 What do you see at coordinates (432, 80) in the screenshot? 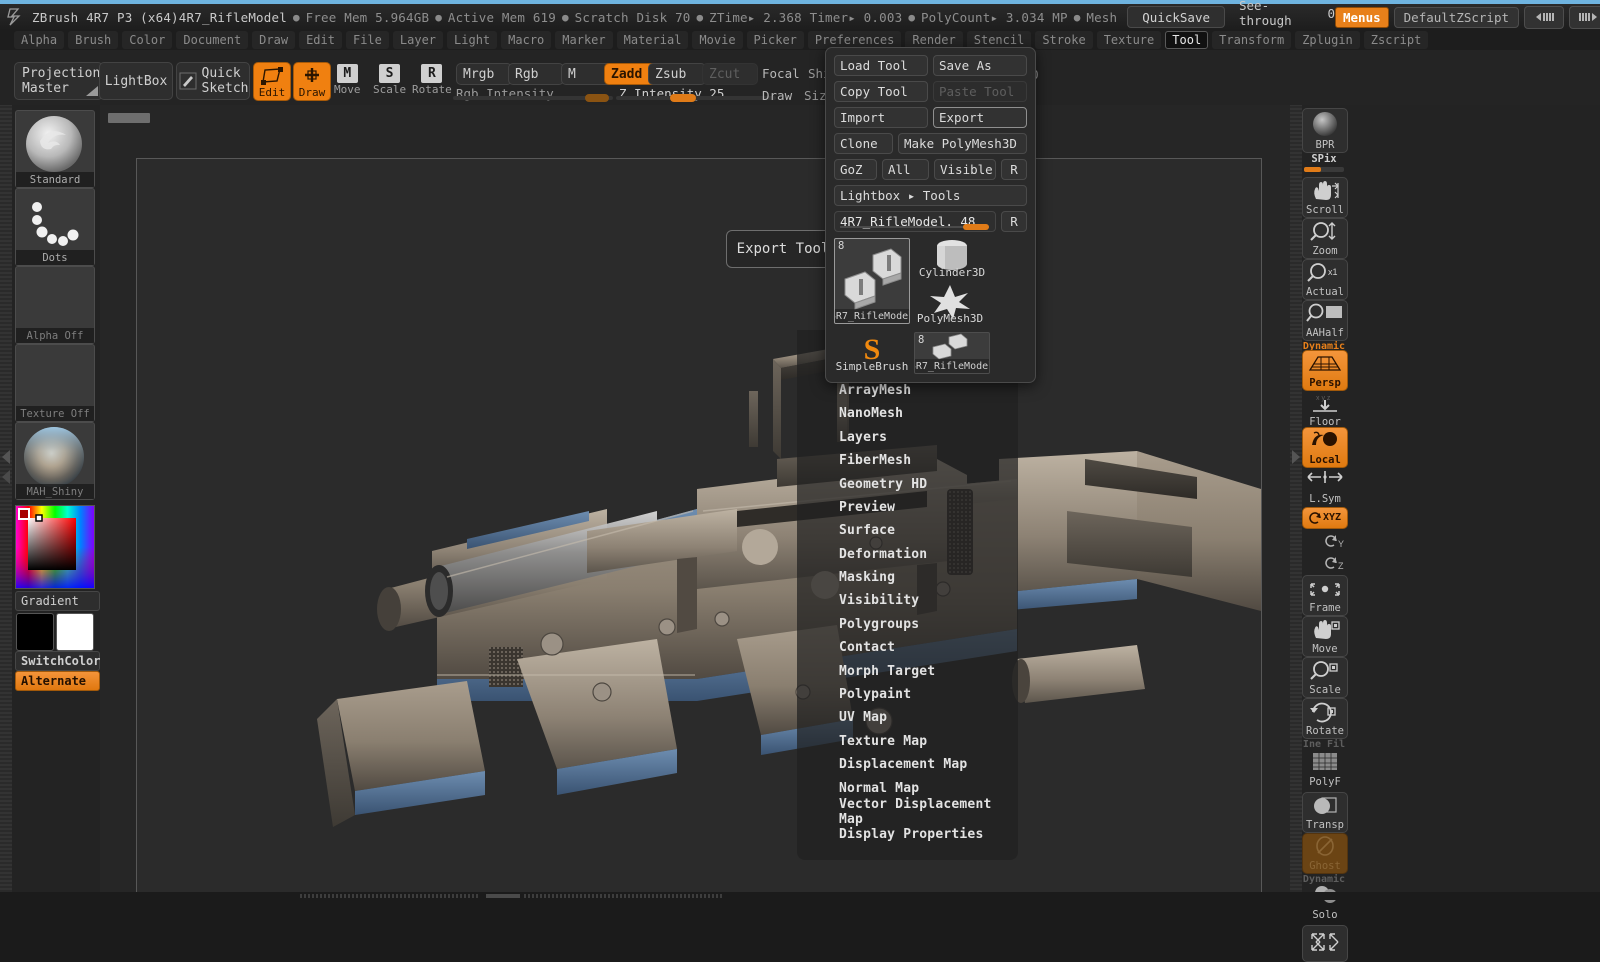
I see `rotate-button: R Rotate` at bounding box center [432, 80].